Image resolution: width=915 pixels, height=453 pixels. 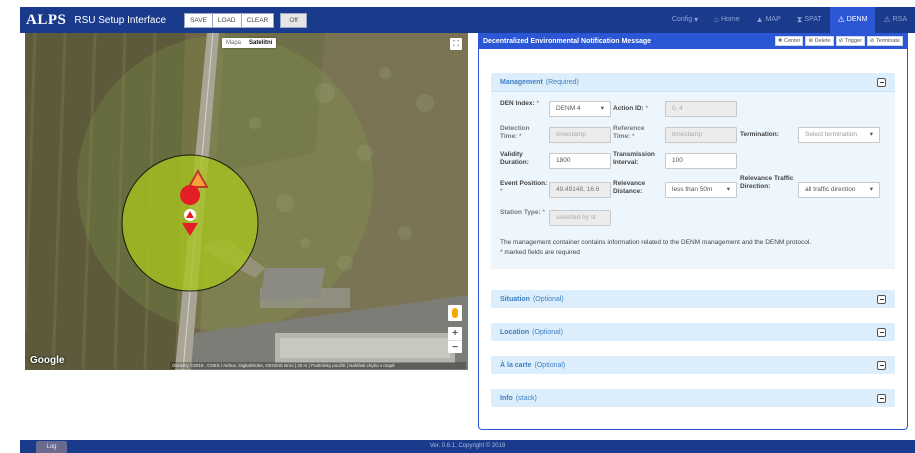 I want to click on trigger-button: ⊘ Trigger, so click(x=850, y=41).